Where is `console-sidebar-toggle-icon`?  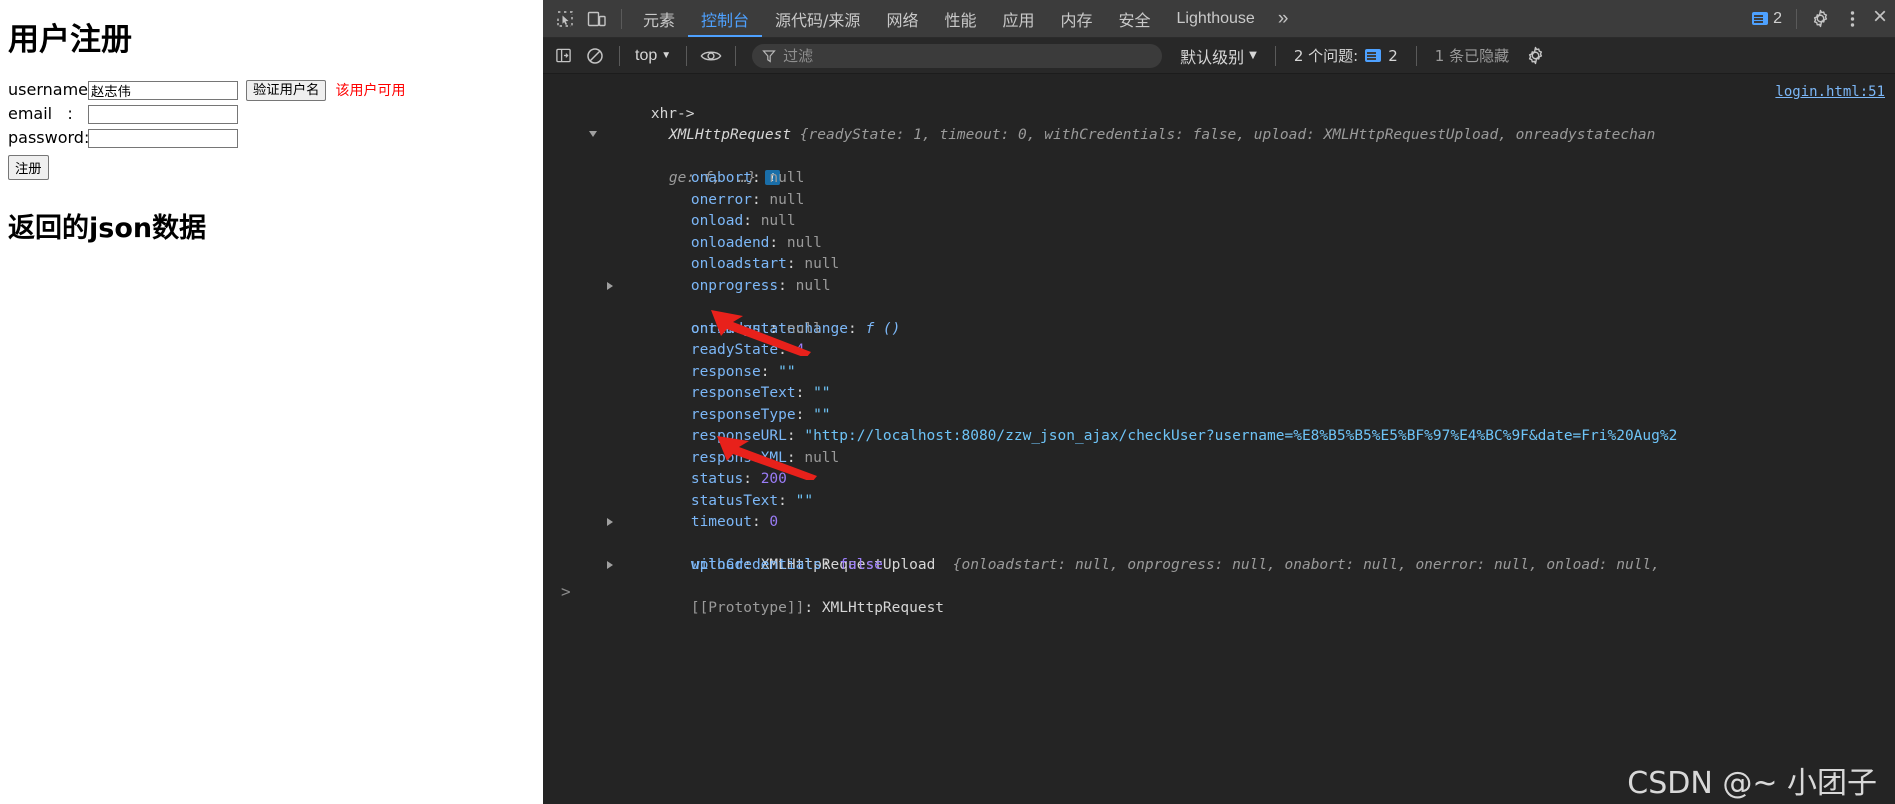
console-sidebar-toggle-icon is located at coordinates (563, 56).